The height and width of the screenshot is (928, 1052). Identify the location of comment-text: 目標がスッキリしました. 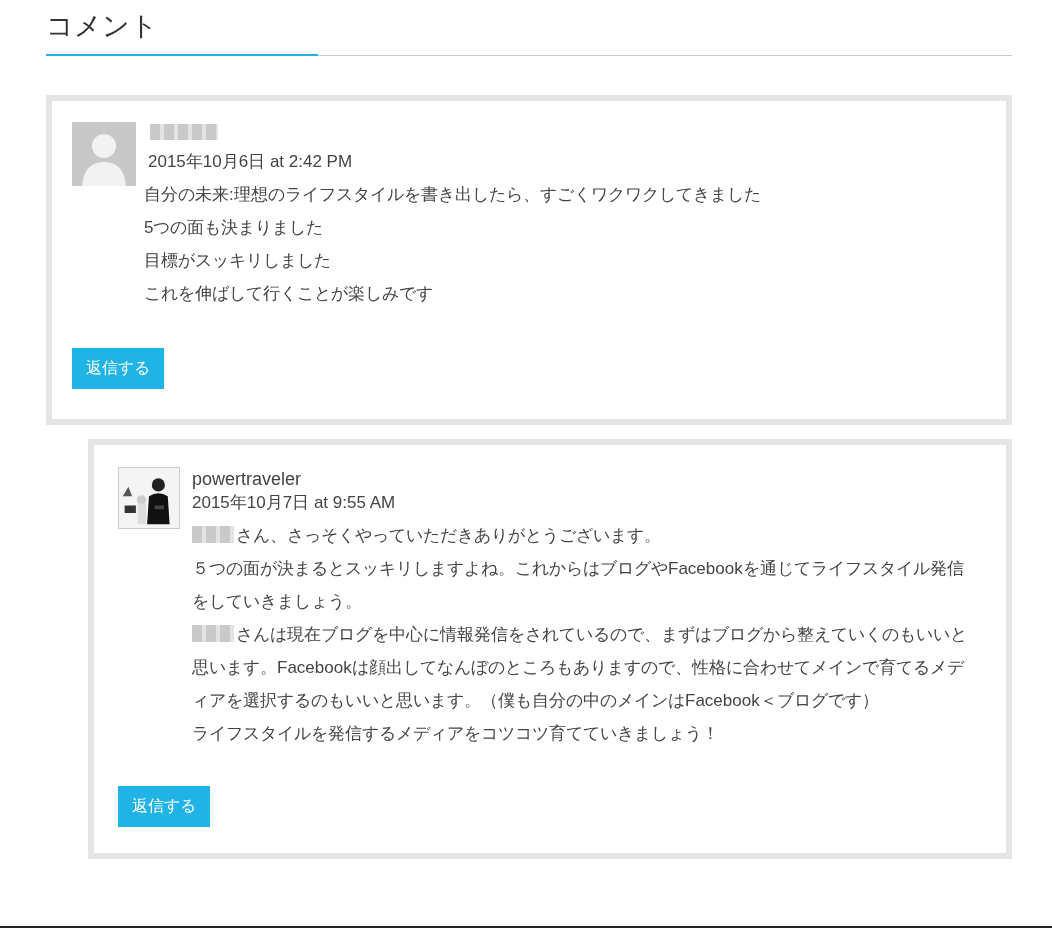
(237, 260).